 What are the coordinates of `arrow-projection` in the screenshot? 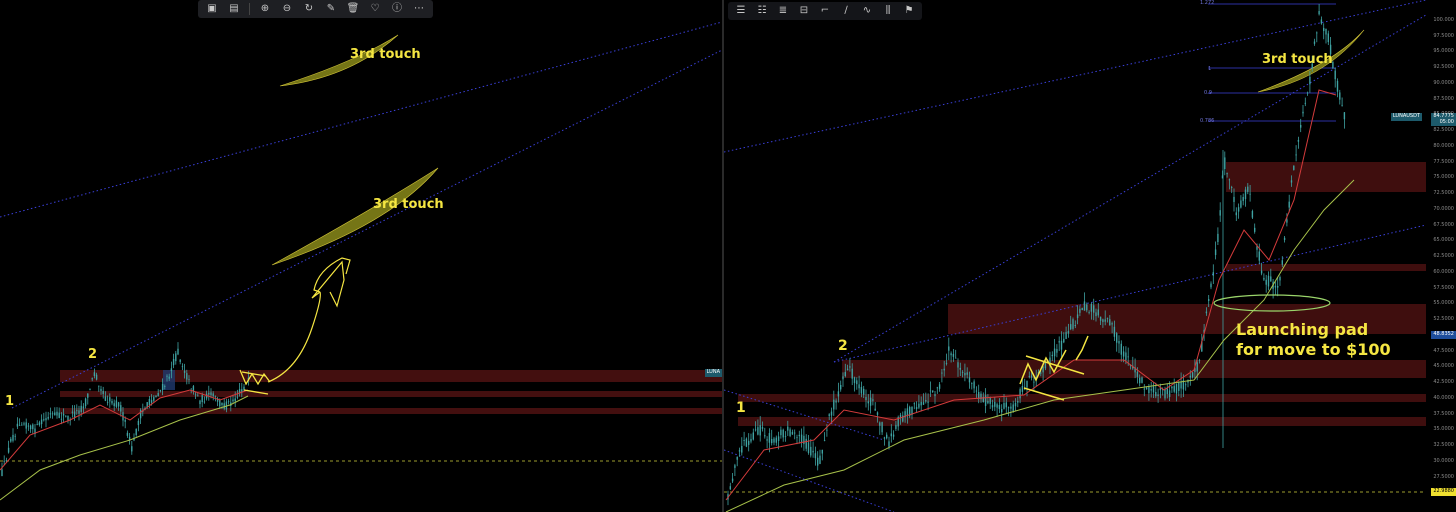 It's located at (309, 320).